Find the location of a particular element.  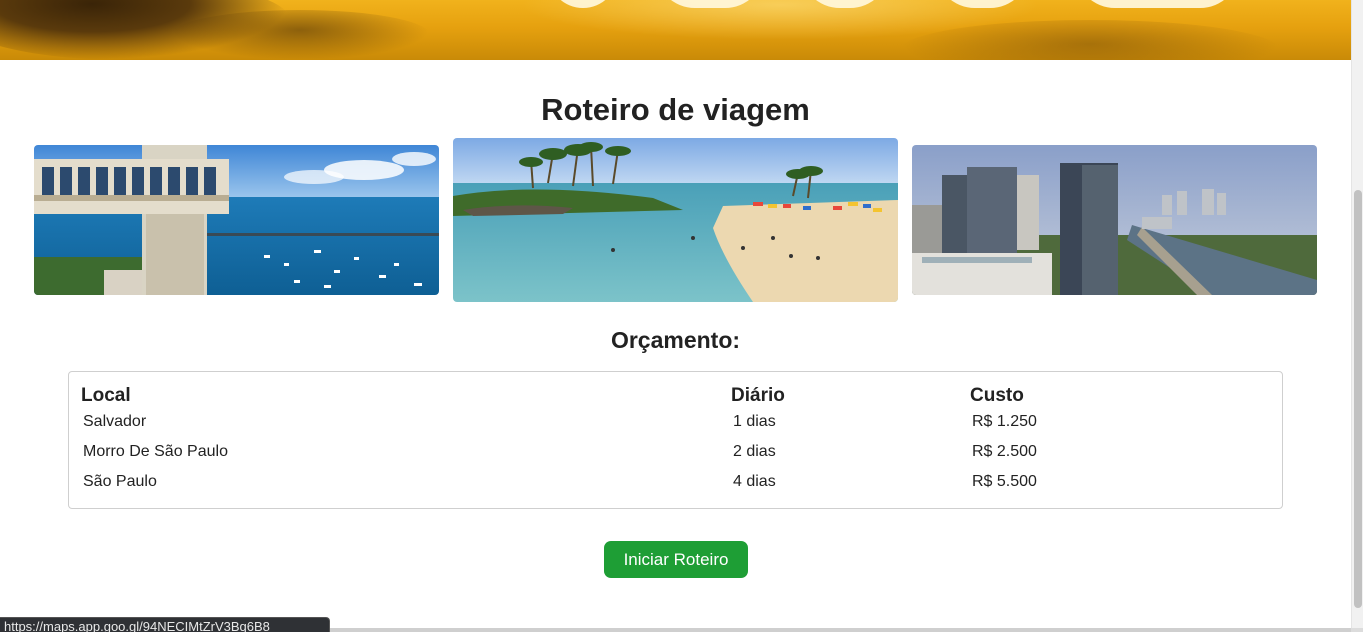

cell-custo: R$ 2.500 is located at coordinates (1004, 451).